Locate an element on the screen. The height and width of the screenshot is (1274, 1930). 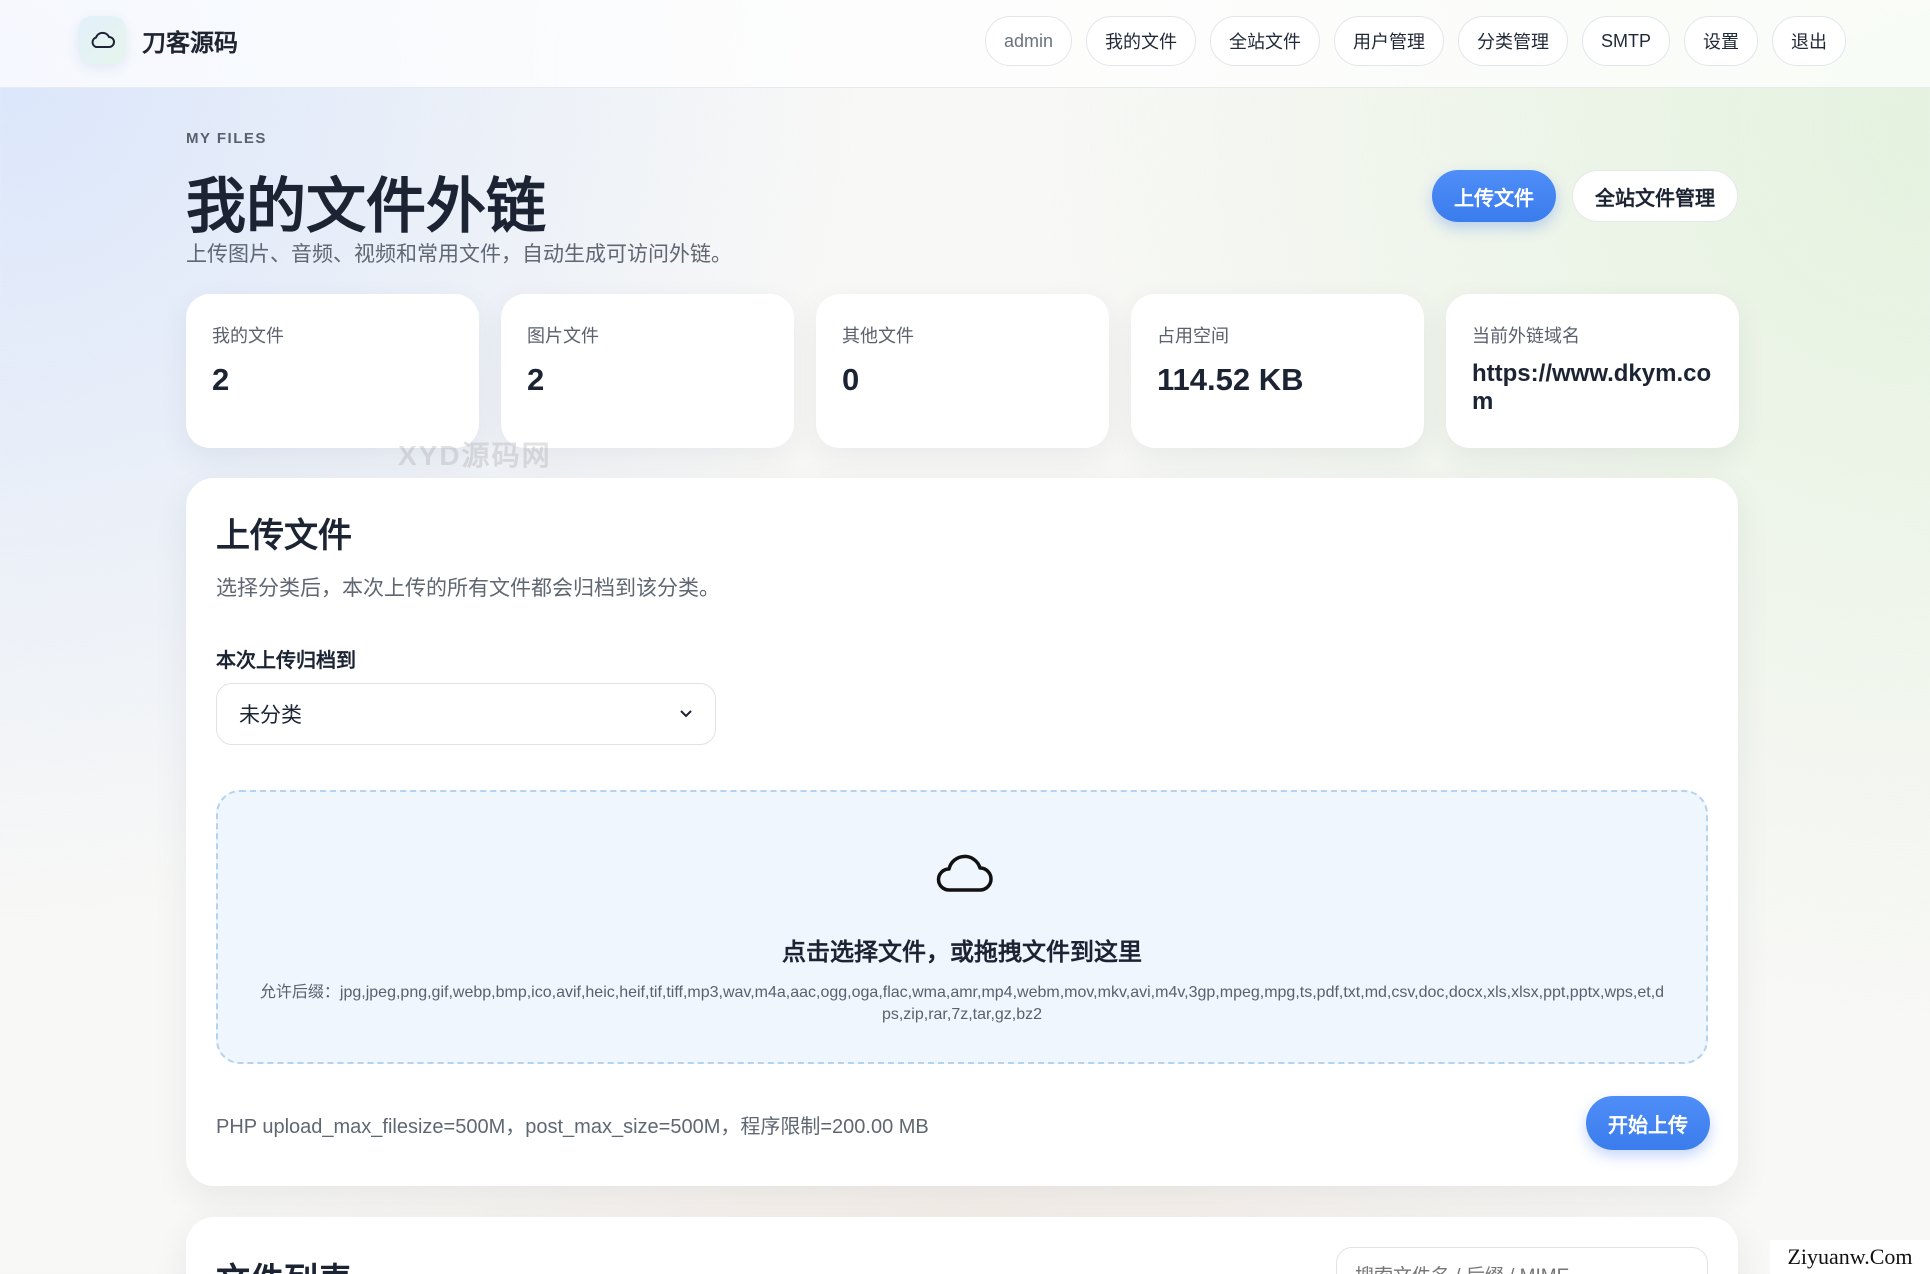
brand-name: 刀客源码 is located at coordinates (190, 43).